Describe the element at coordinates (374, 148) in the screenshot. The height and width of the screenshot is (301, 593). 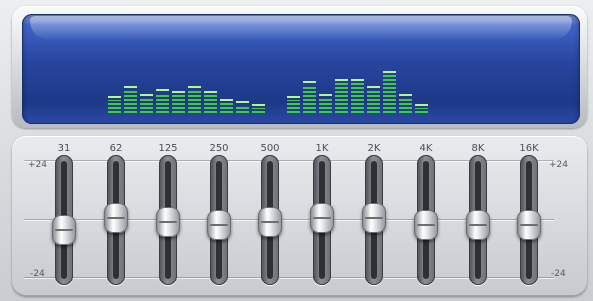
I see `band-label: 2K` at that location.